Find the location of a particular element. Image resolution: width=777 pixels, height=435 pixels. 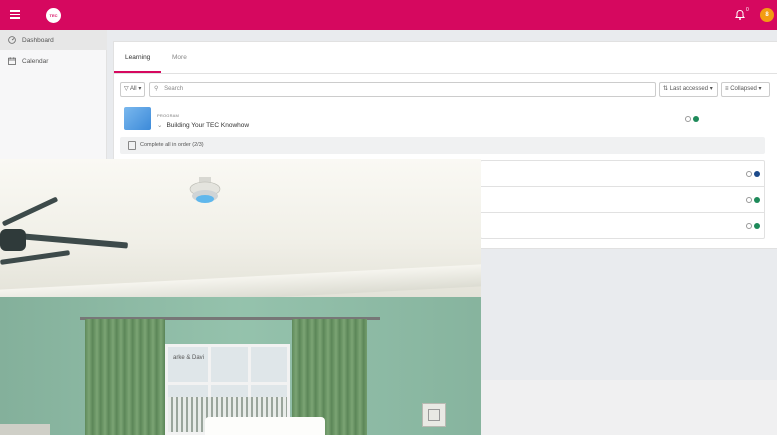

sidebar-item-label: Dashboard is located at coordinates (38, 40).